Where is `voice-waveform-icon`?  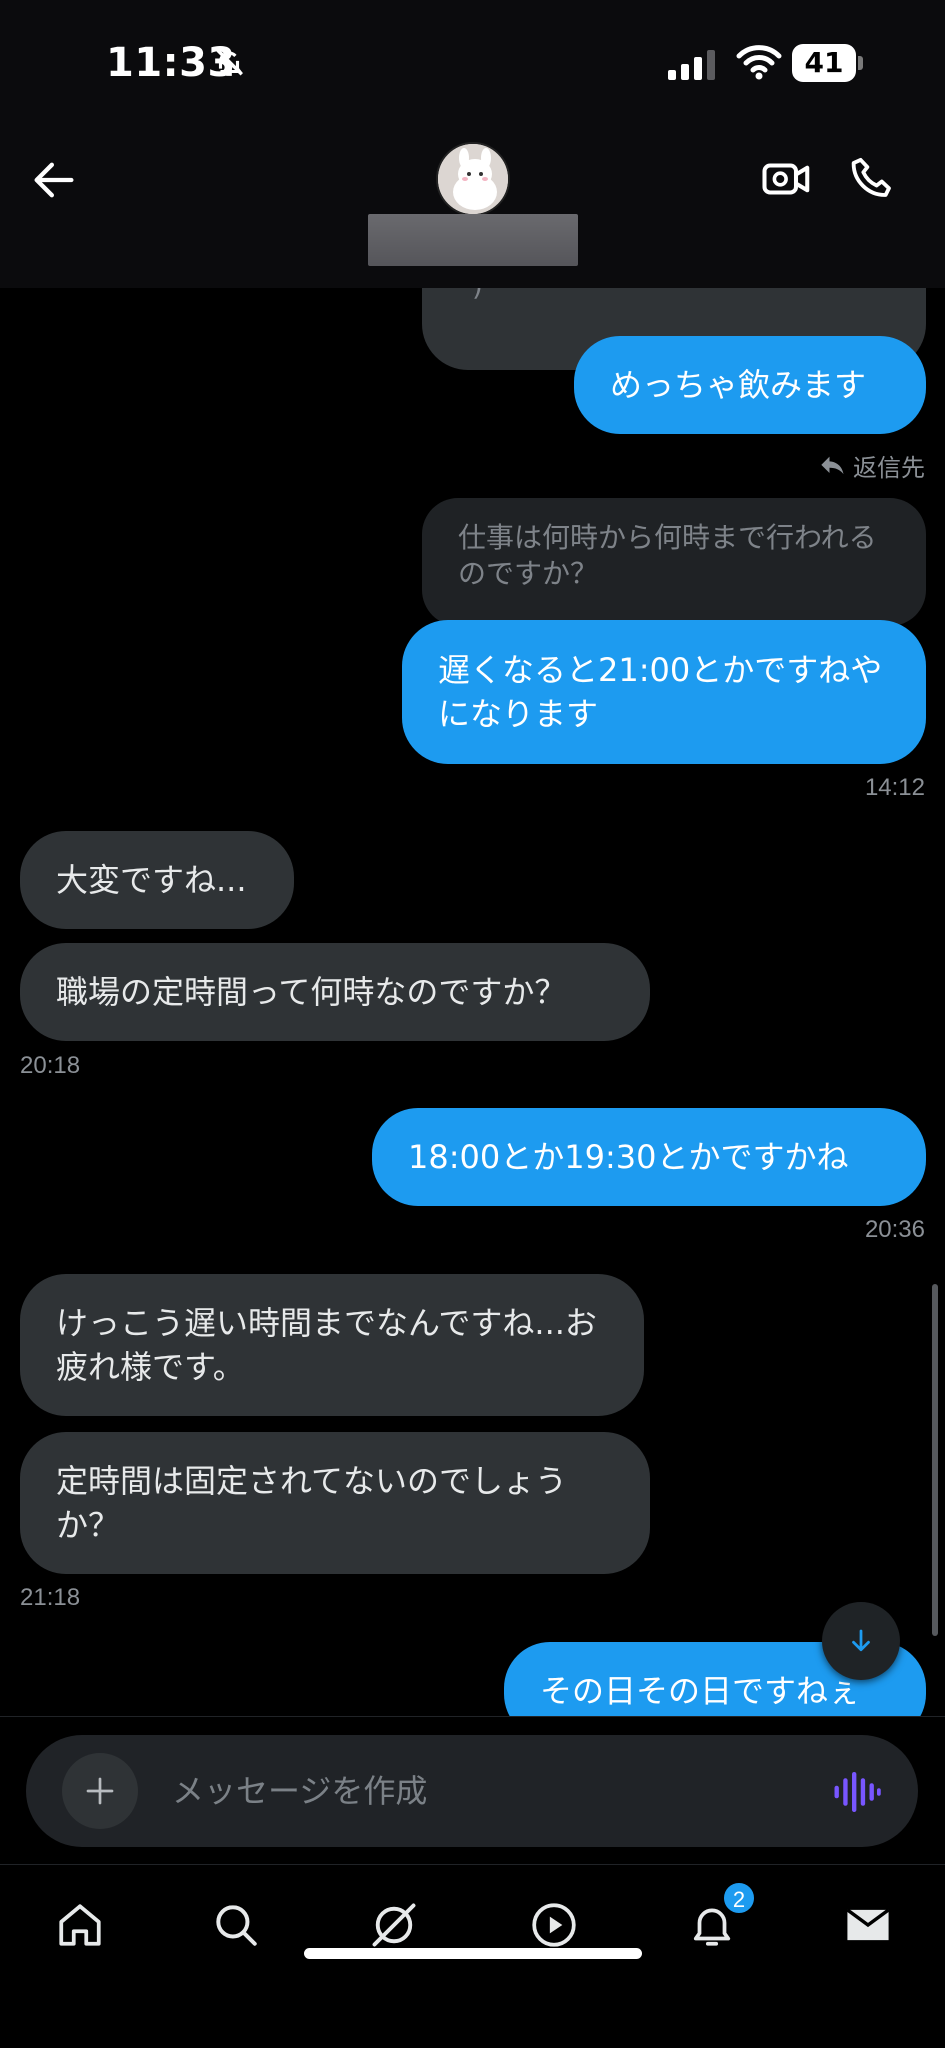 voice-waveform-icon is located at coordinates (857, 1792).